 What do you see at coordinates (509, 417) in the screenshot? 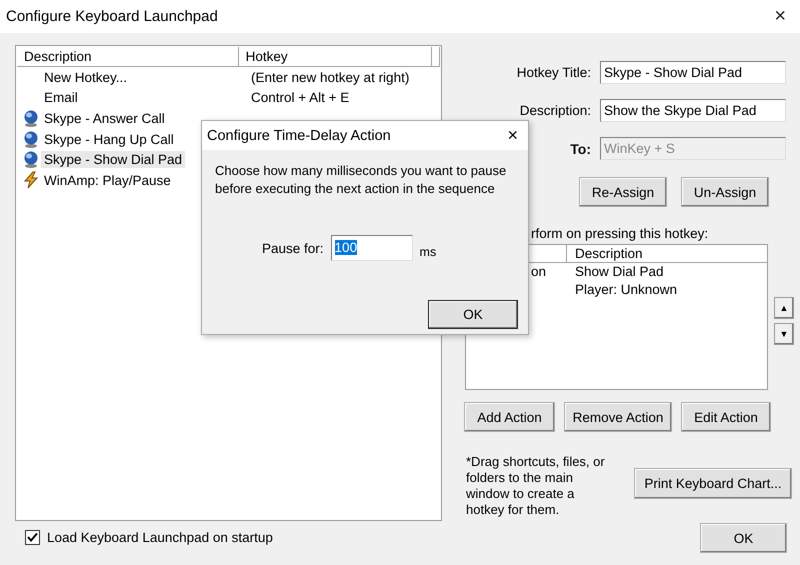
I see `action-button: Add Action` at bounding box center [509, 417].